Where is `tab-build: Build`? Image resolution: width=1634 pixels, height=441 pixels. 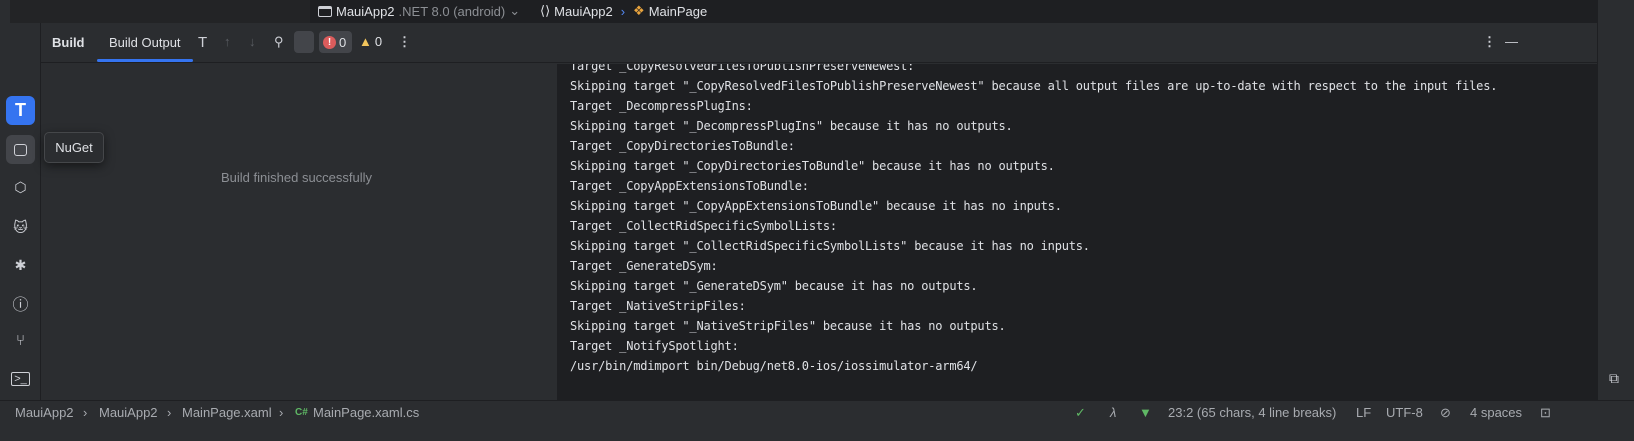 tab-build: Build is located at coordinates (68, 42).